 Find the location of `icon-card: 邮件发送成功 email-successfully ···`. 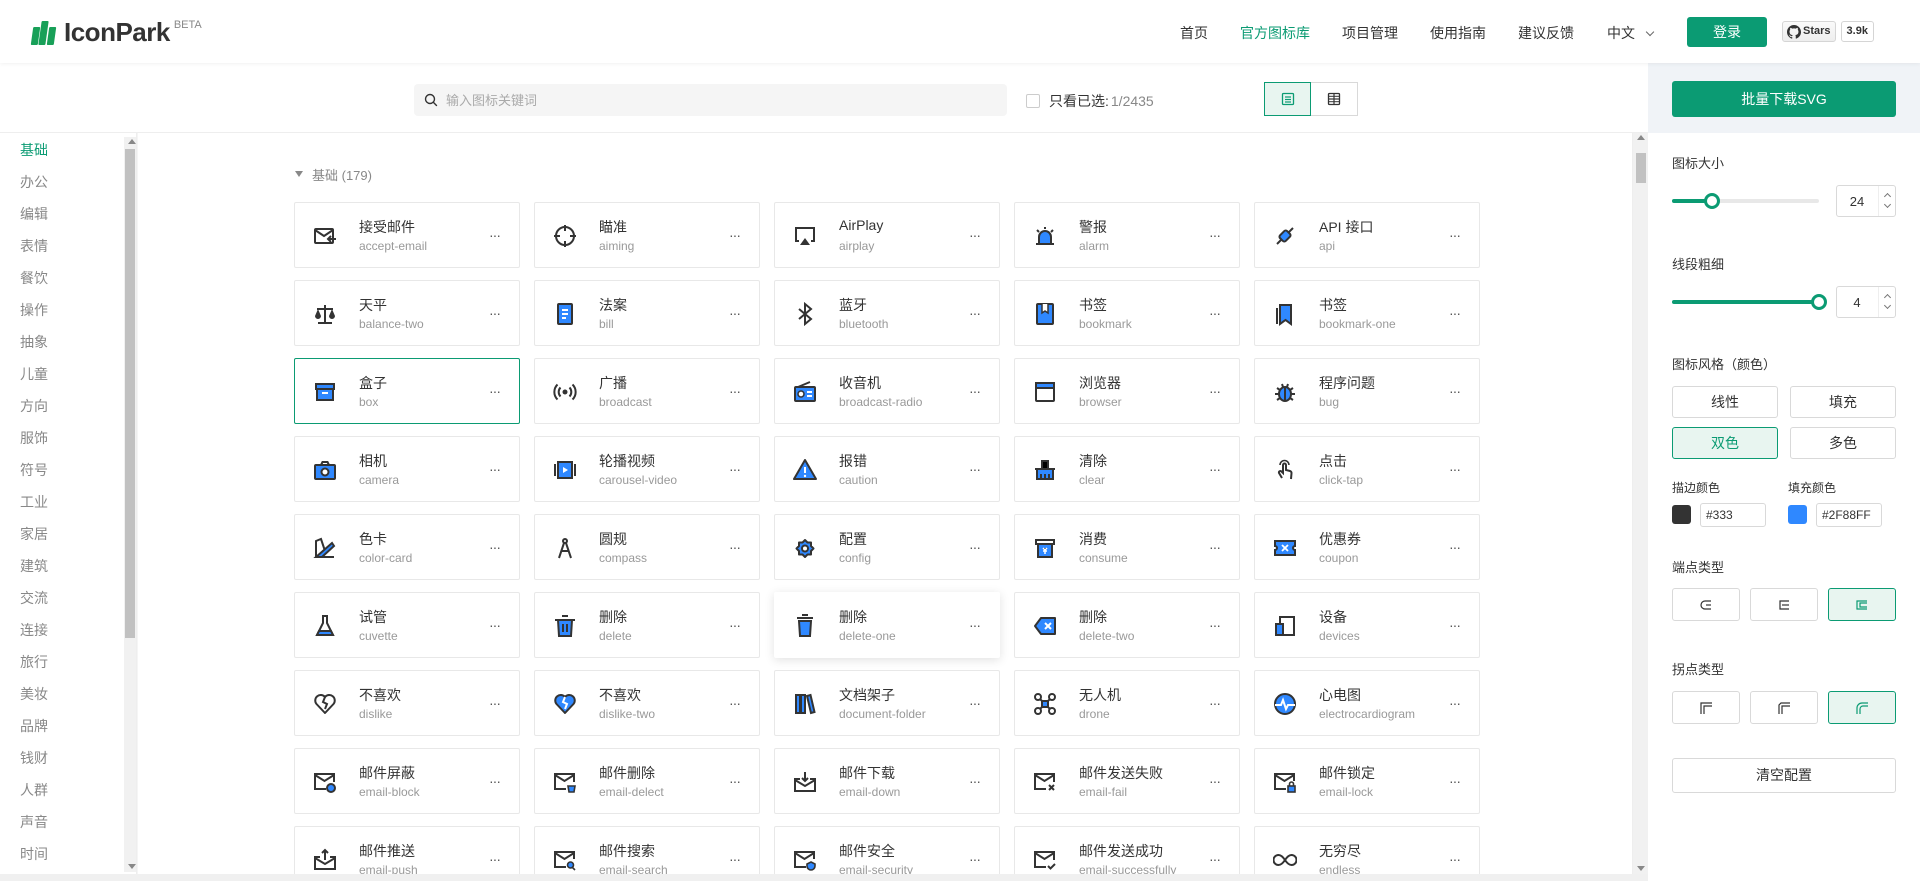

icon-card: 邮件发送成功 email-successfully ··· is located at coordinates (1127, 850).